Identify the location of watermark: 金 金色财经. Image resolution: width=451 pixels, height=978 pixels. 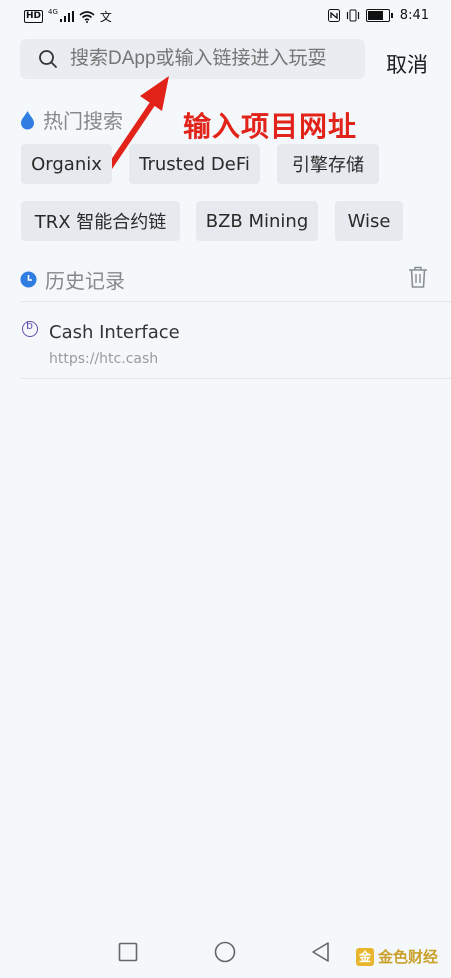
(397, 956).